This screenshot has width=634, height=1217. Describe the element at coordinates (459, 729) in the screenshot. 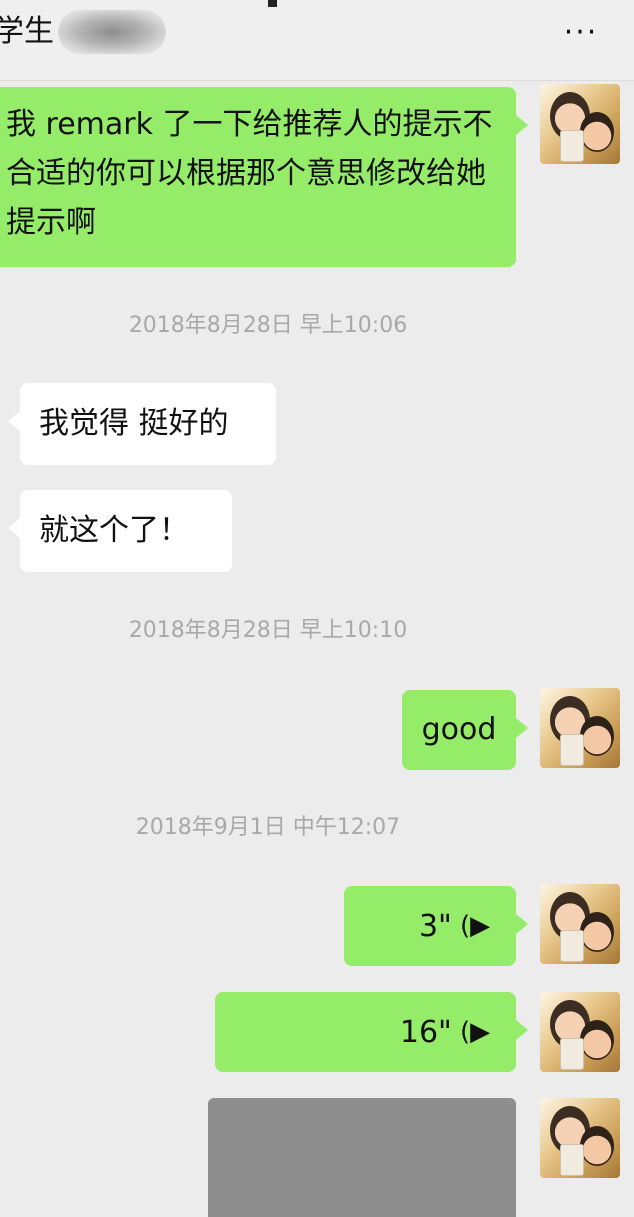

I see `message-text: good` at that location.